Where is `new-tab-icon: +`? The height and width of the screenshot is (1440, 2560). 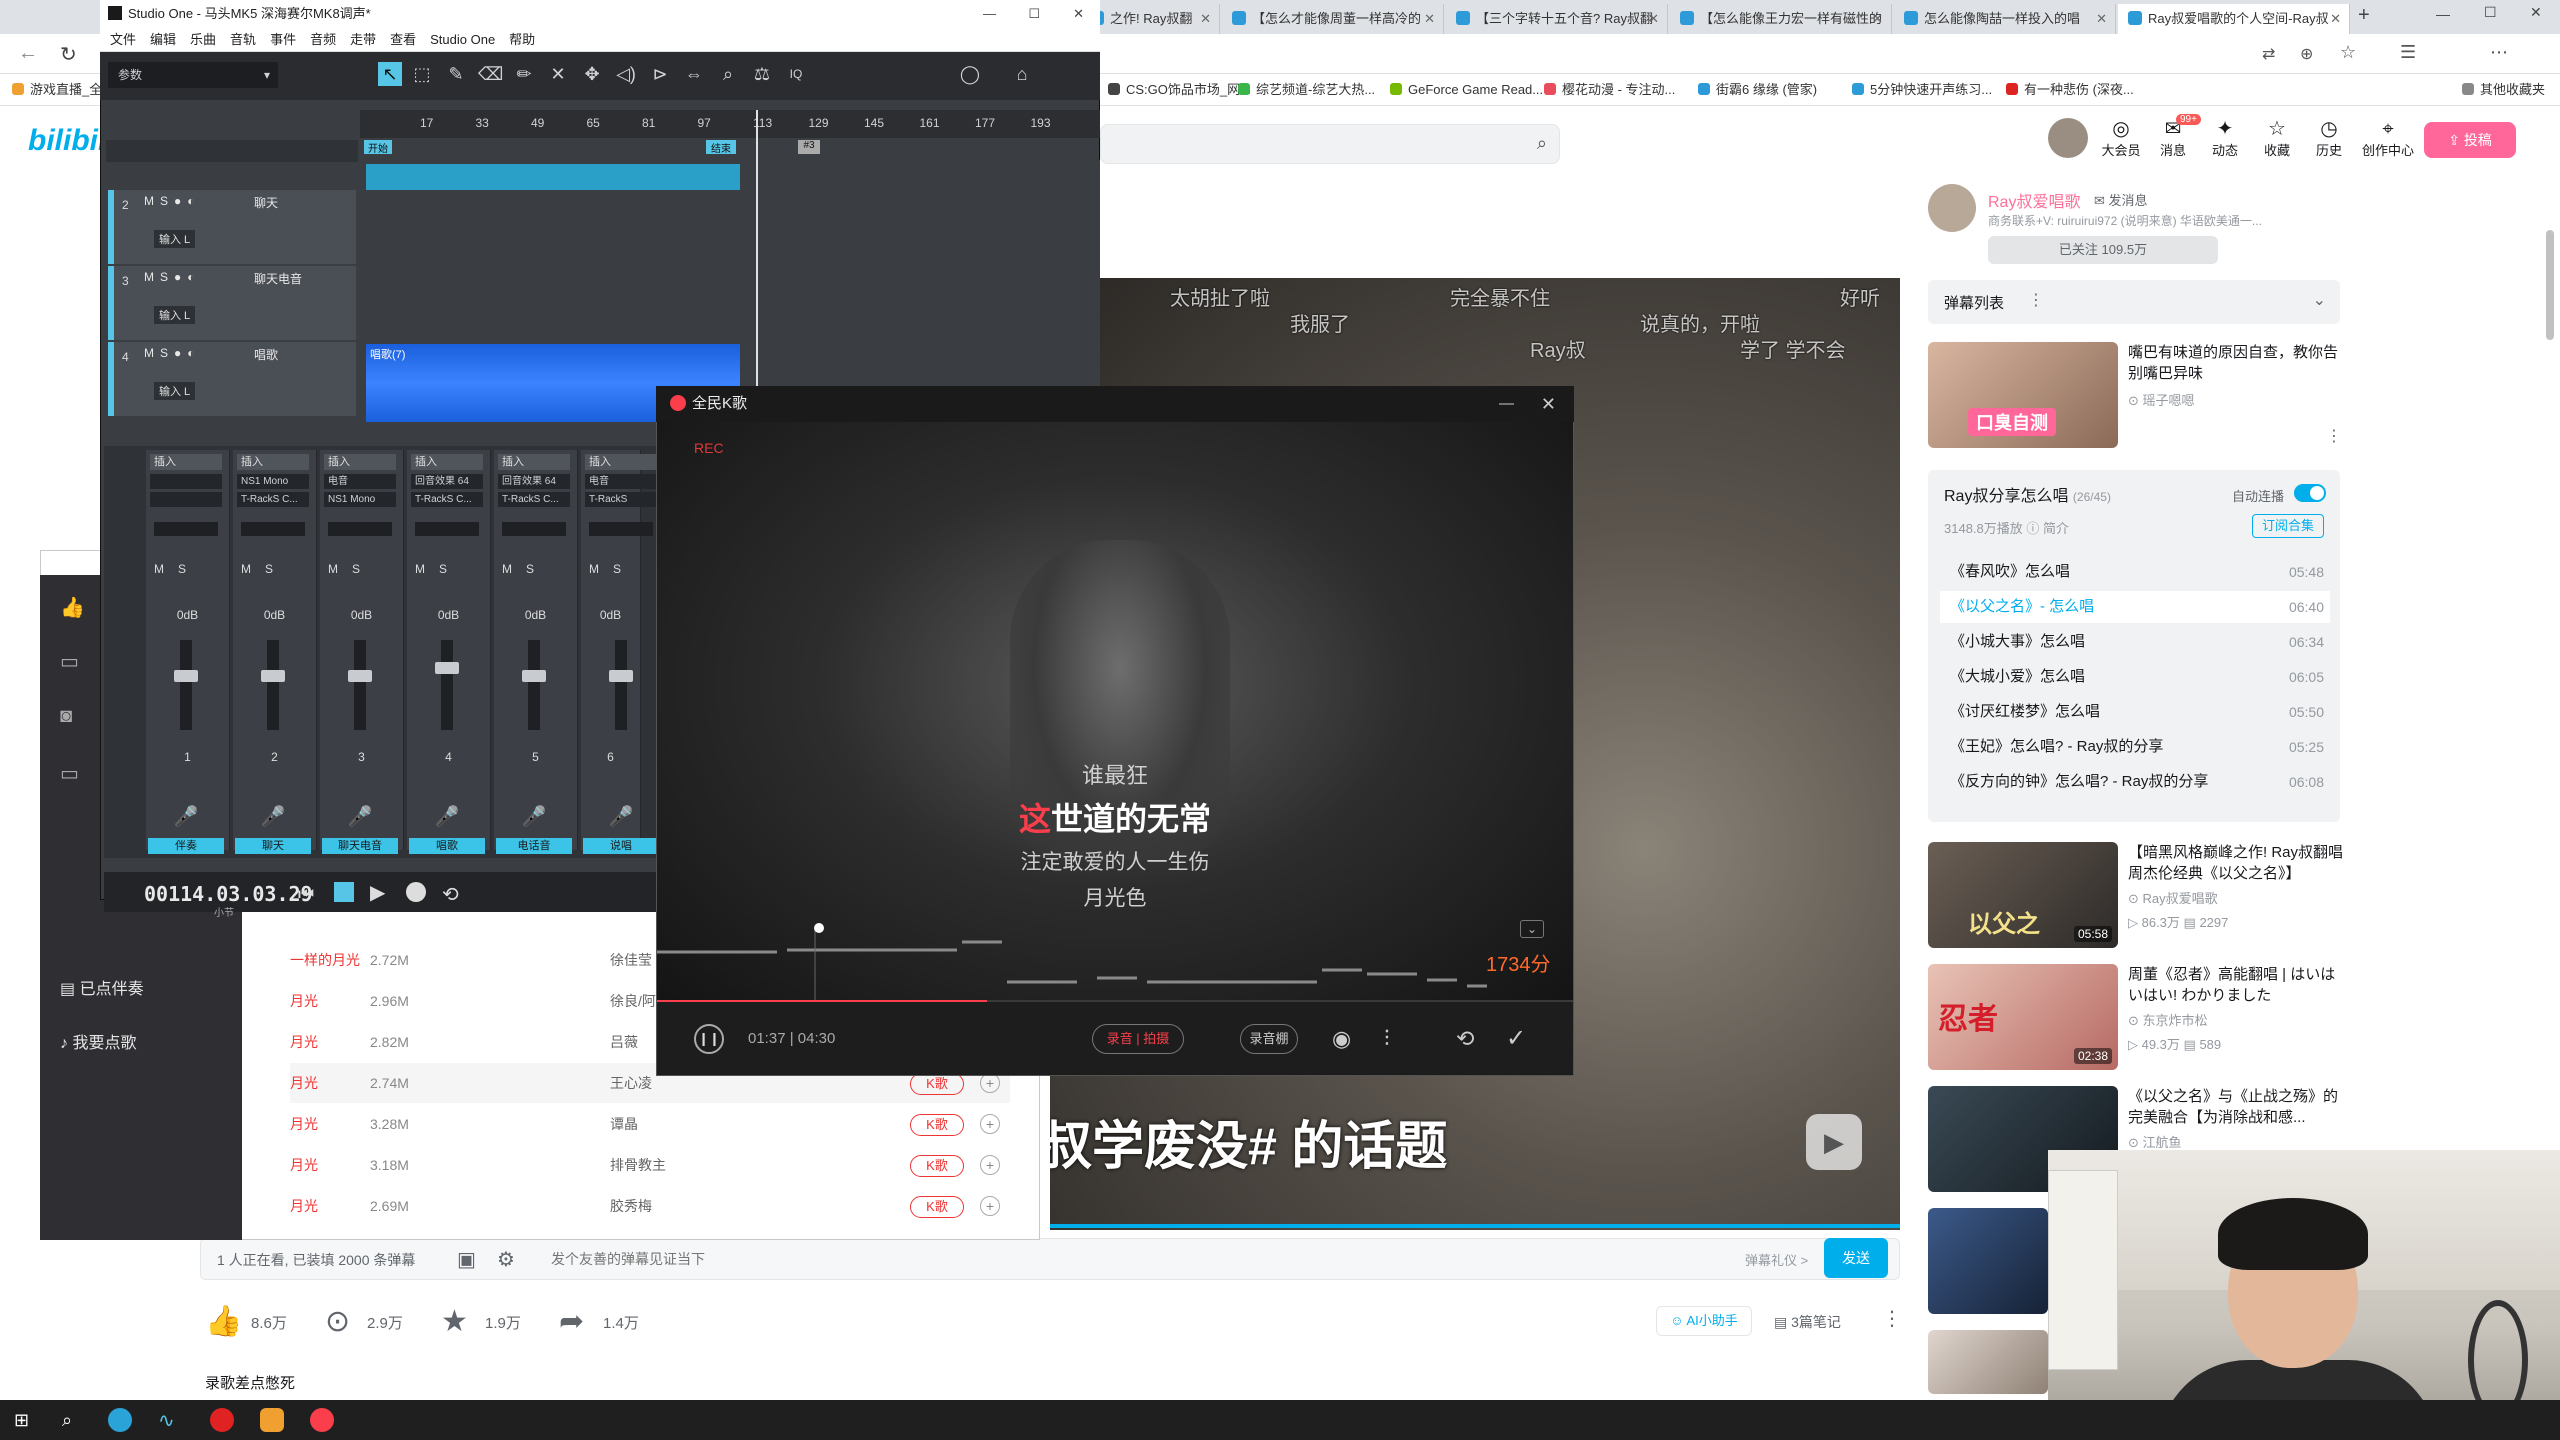 new-tab-icon: + is located at coordinates (2364, 15).